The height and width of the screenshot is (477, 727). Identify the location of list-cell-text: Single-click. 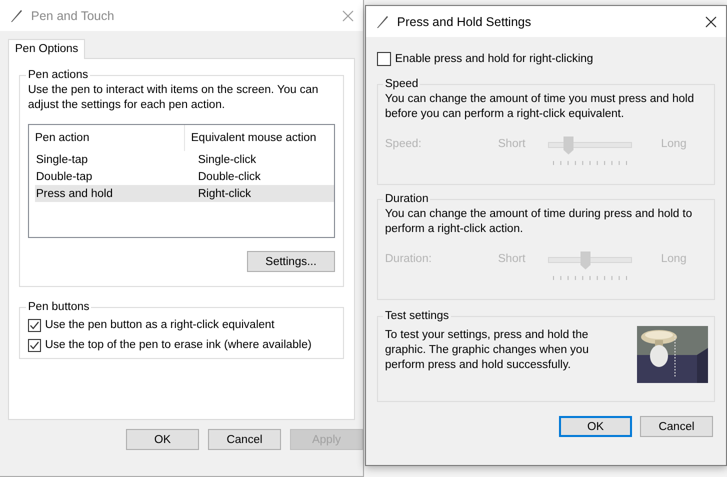
(226, 160).